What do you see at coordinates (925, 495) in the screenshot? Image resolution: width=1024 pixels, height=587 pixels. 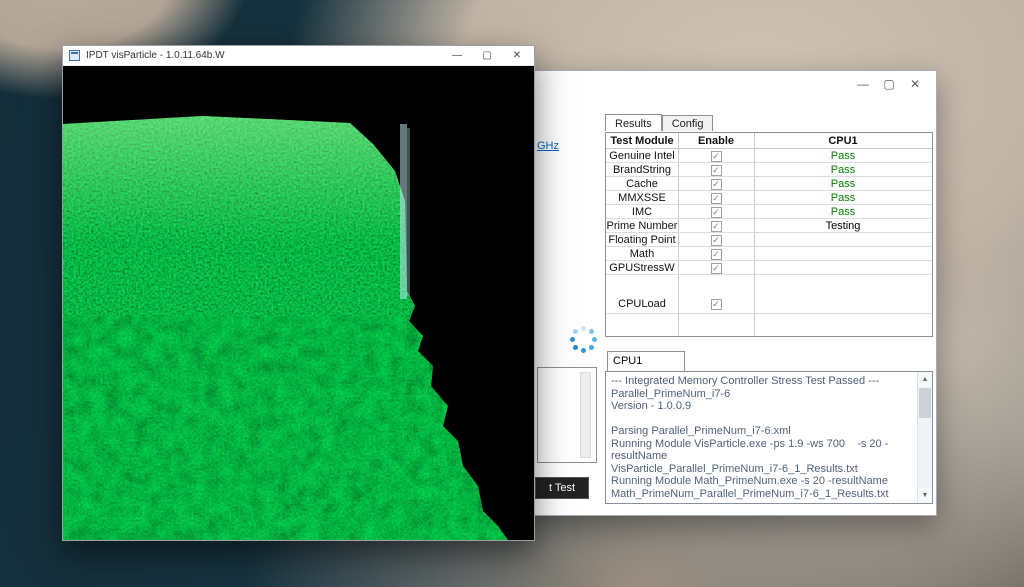 I see `scroll-down-icon: ▼` at bounding box center [925, 495].